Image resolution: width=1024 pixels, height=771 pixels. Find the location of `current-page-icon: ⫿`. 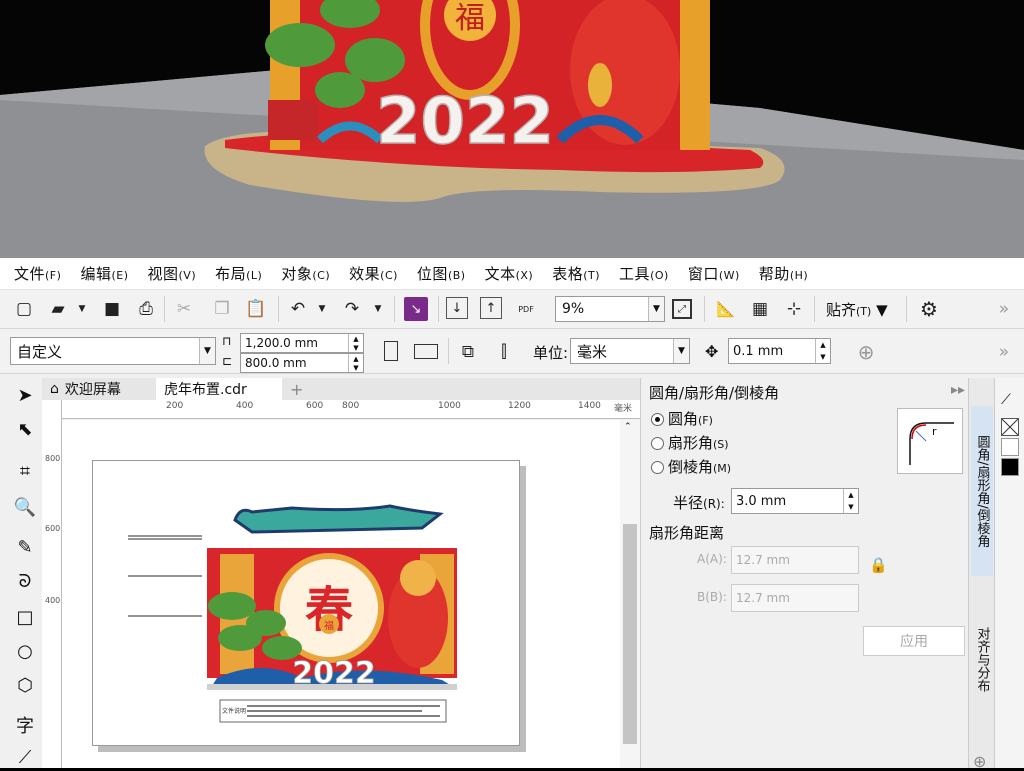

current-page-icon: ⫿ is located at coordinates (504, 352).